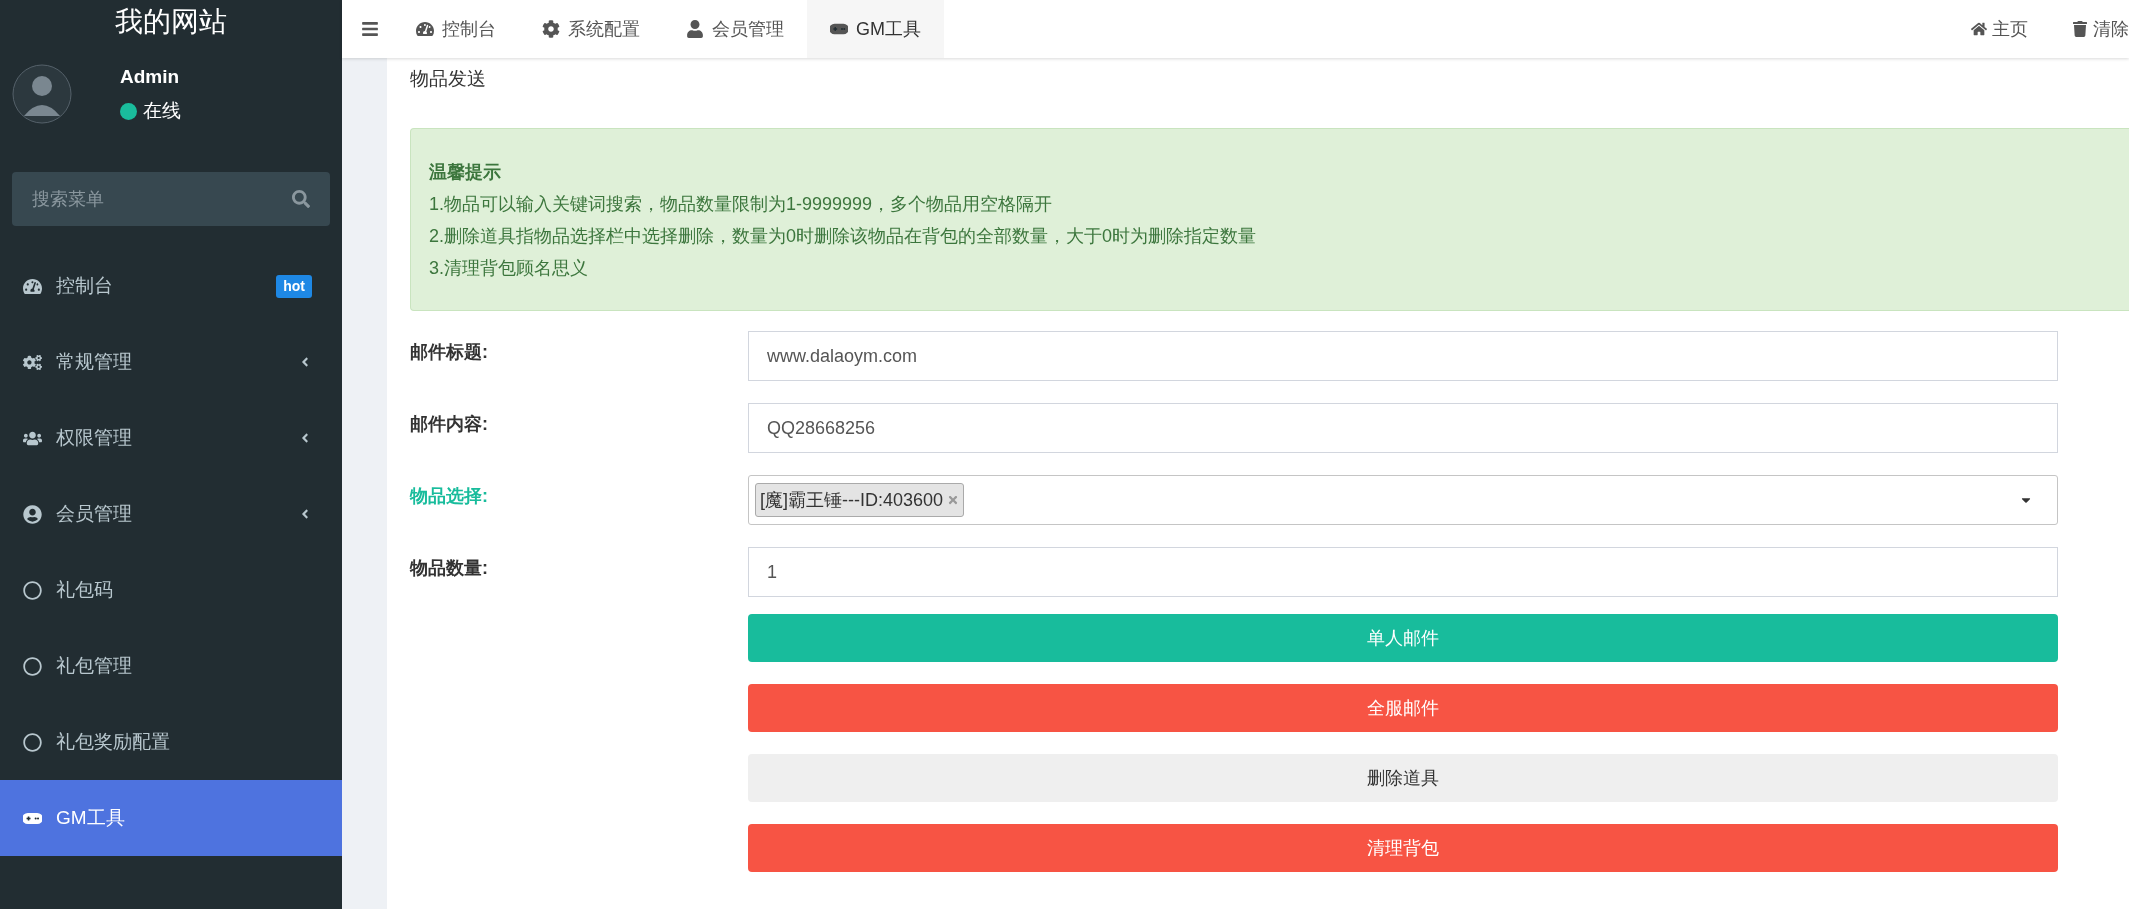 The width and height of the screenshot is (2129, 909). Describe the element at coordinates (449, 352) in the screenshot. I see `field-label: 邮件标题:` at that location.